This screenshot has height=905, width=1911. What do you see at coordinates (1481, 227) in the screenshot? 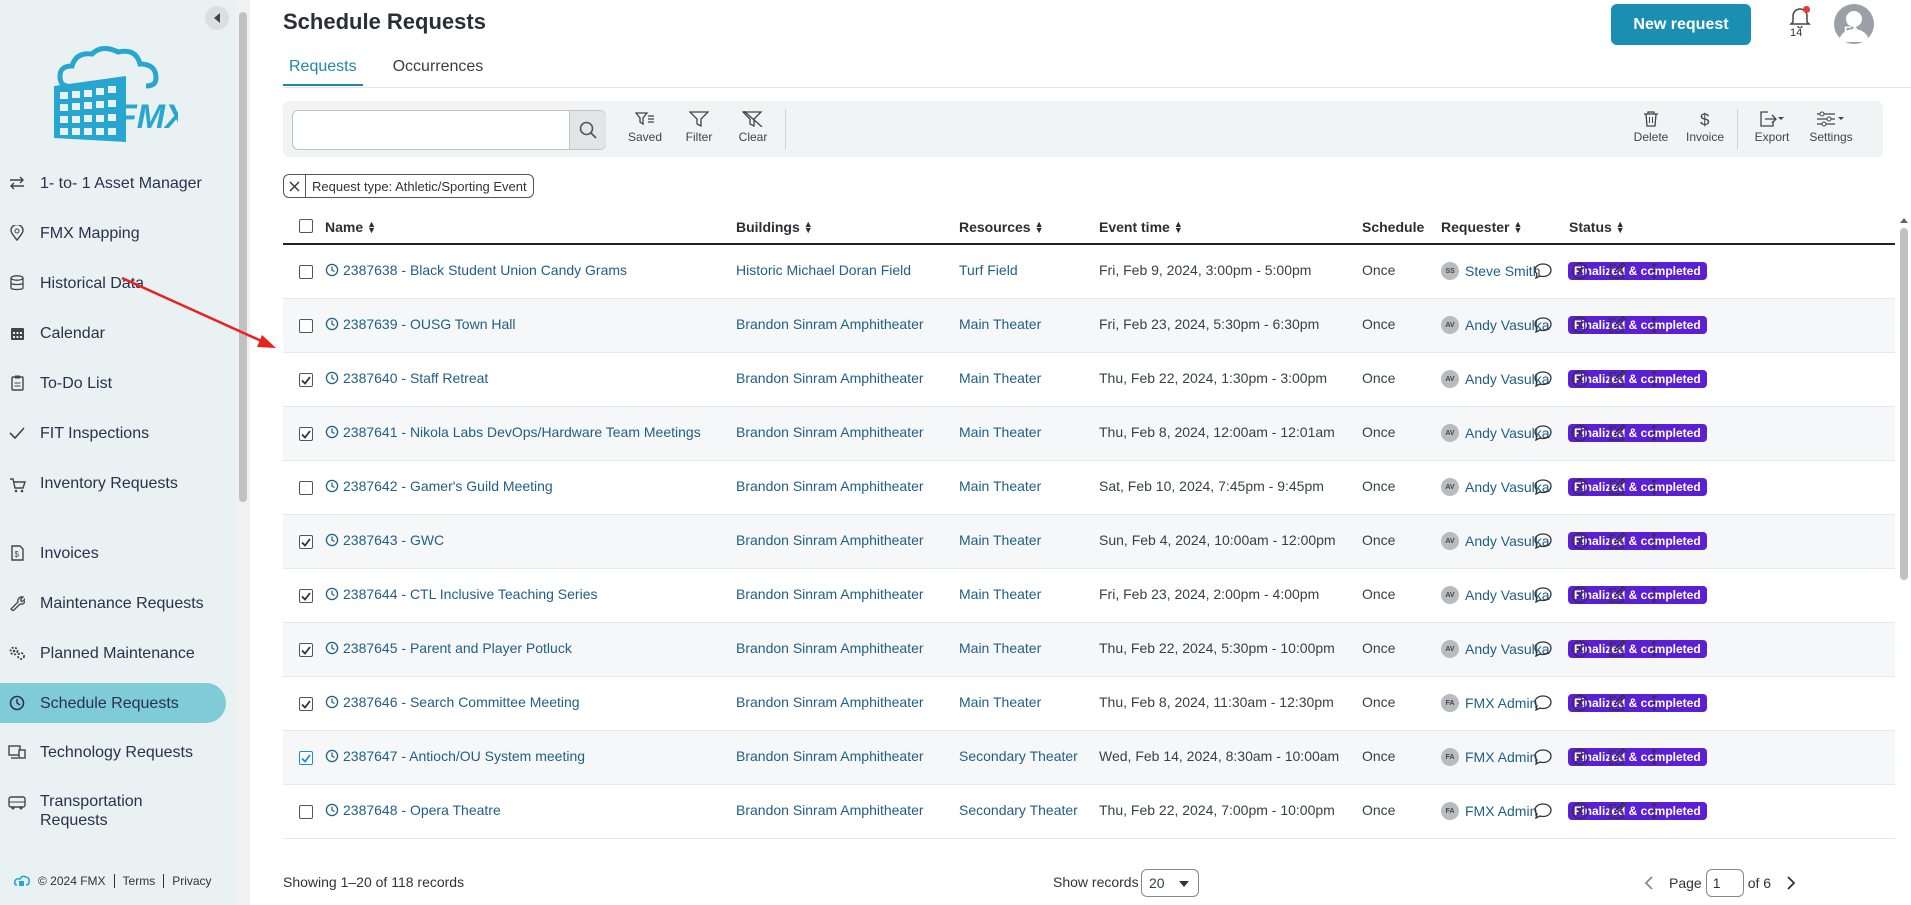
I see `column-header-requester: Requester ▲ ▼` at bounding box center [1481, 227].